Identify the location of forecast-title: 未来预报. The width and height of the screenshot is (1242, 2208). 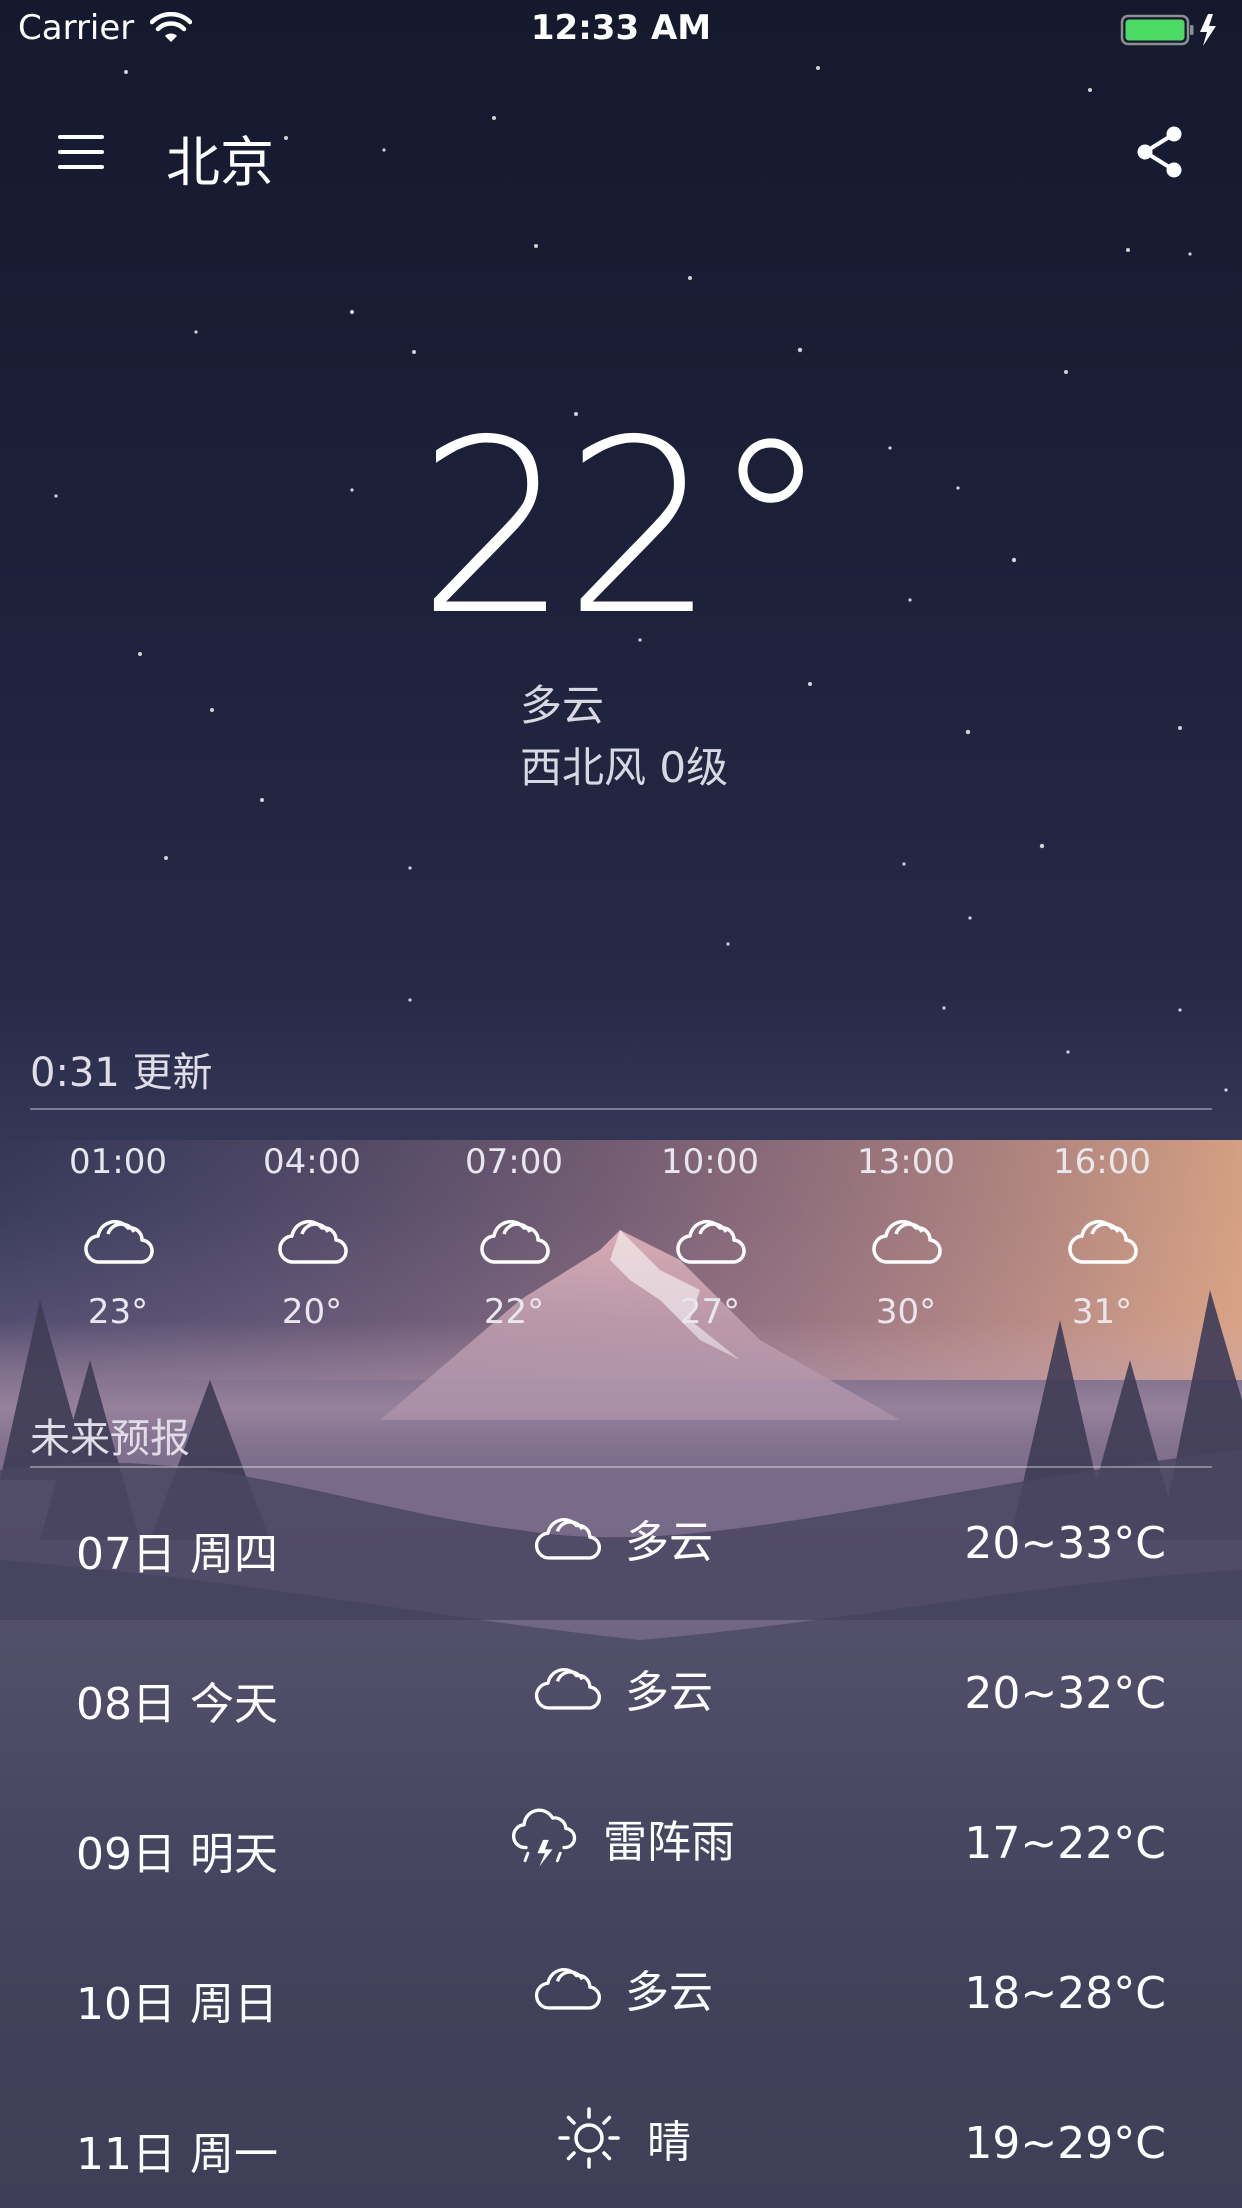
(110, 1439).